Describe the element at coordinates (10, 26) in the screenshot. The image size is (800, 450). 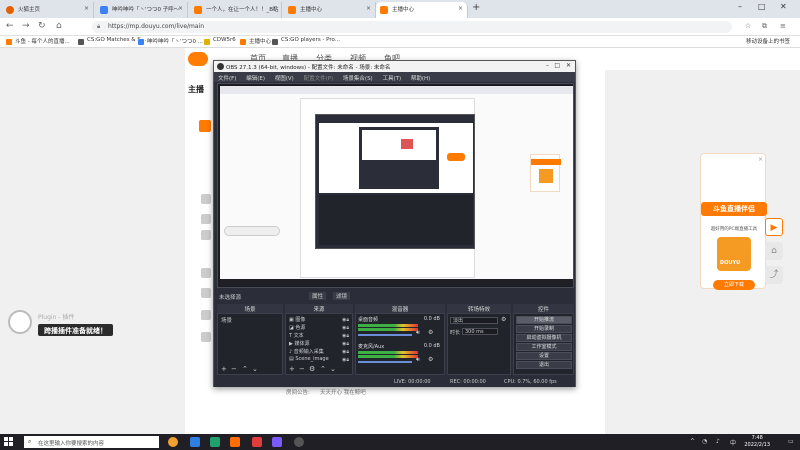
I see `back-icon: ←` at that location.